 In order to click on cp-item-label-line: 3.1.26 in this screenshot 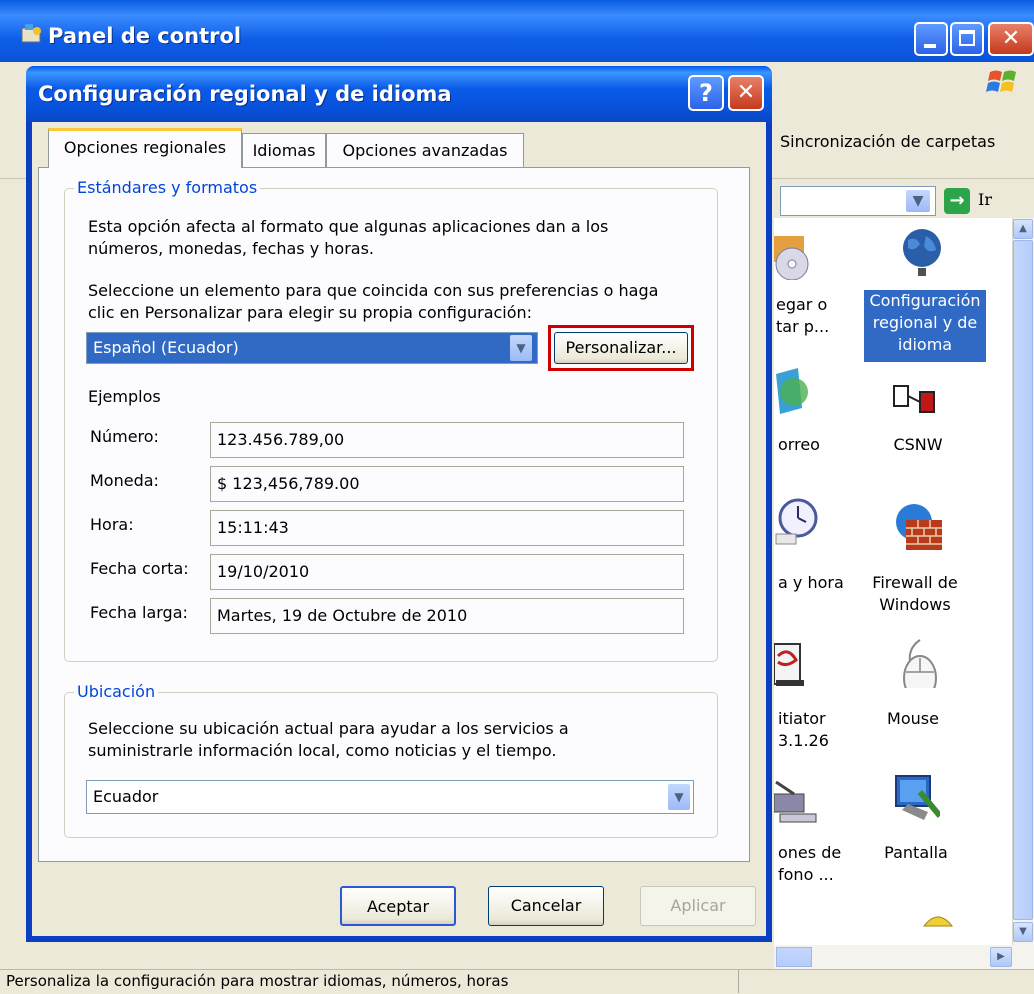, I will do `click(803, 740)`.